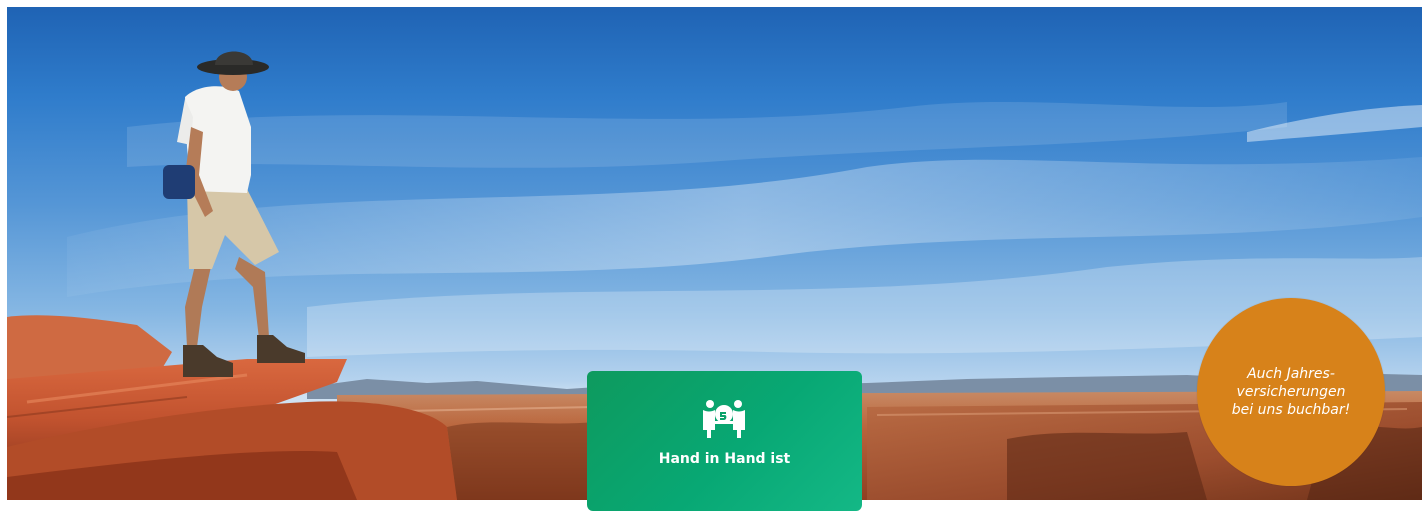  I want to click on hand-in-hand-card: Hand in Hand ist, so click(724, 441).